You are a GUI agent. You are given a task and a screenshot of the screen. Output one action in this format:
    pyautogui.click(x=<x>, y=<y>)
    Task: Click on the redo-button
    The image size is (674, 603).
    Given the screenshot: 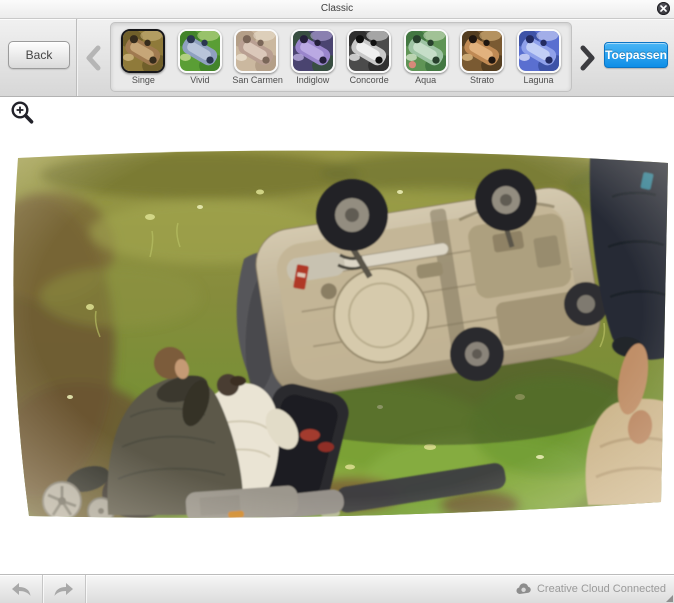 What is the action you would take?
    pyautogui.click(x=64, y=589)
    